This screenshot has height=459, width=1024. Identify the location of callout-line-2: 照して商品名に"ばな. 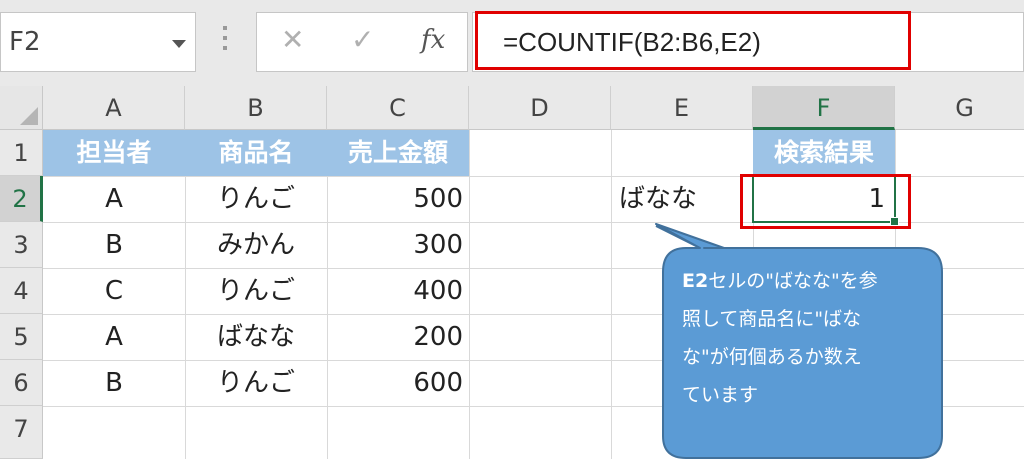
(772, 319).